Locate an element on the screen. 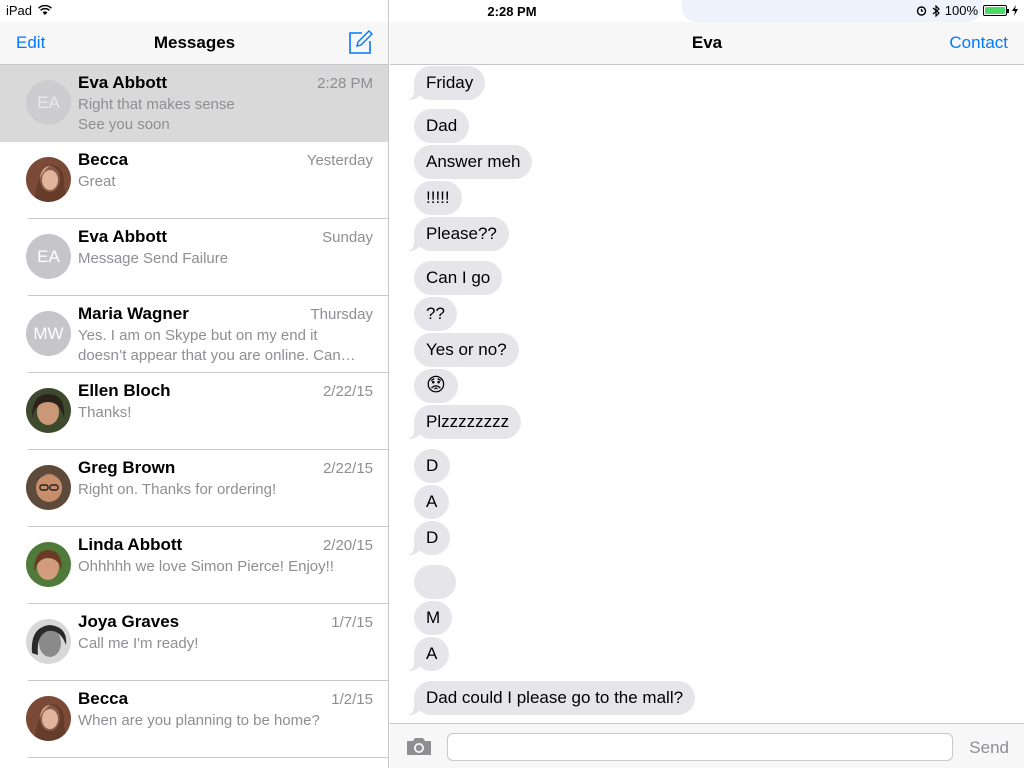 The image size is (1024, 768). message-preview: Right that makes sense See you soon is located at coordinates (156, 114).